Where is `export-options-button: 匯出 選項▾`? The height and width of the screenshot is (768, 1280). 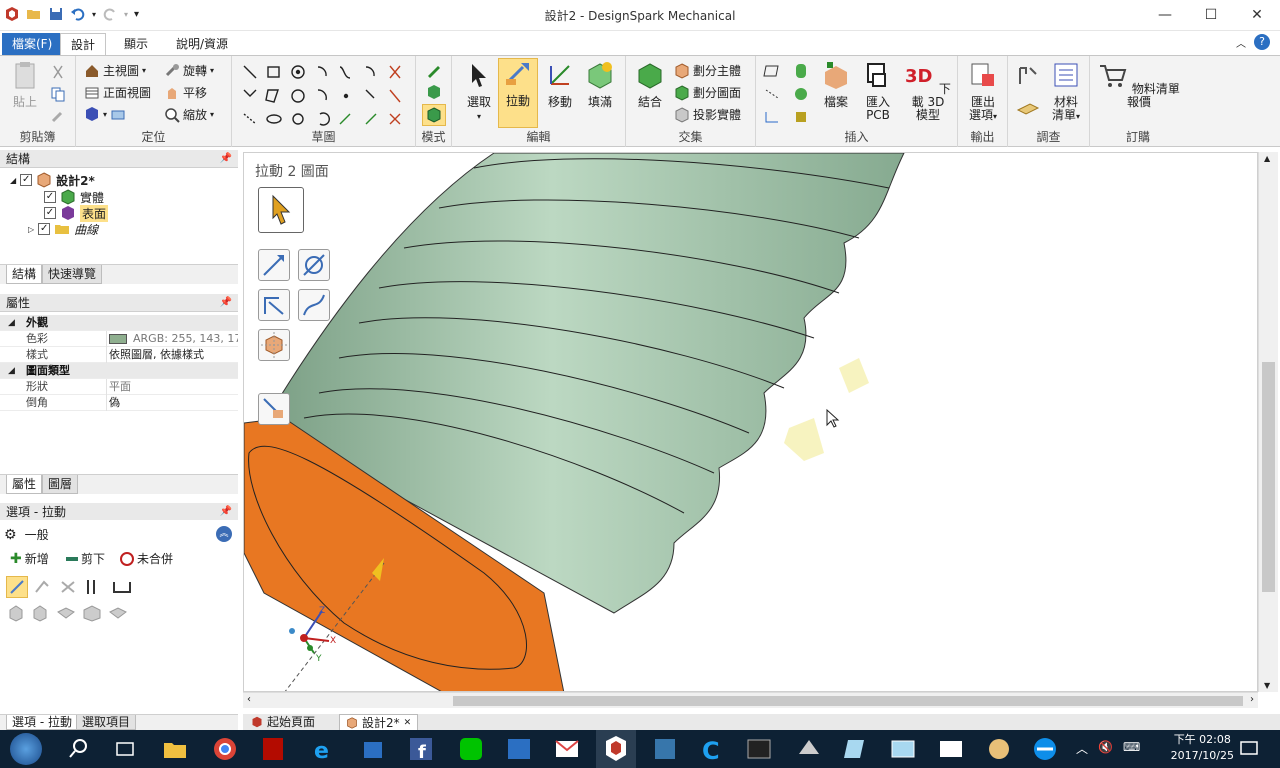
export-options-button: 匯出 選項▾ is located at coordinates (983, 94).